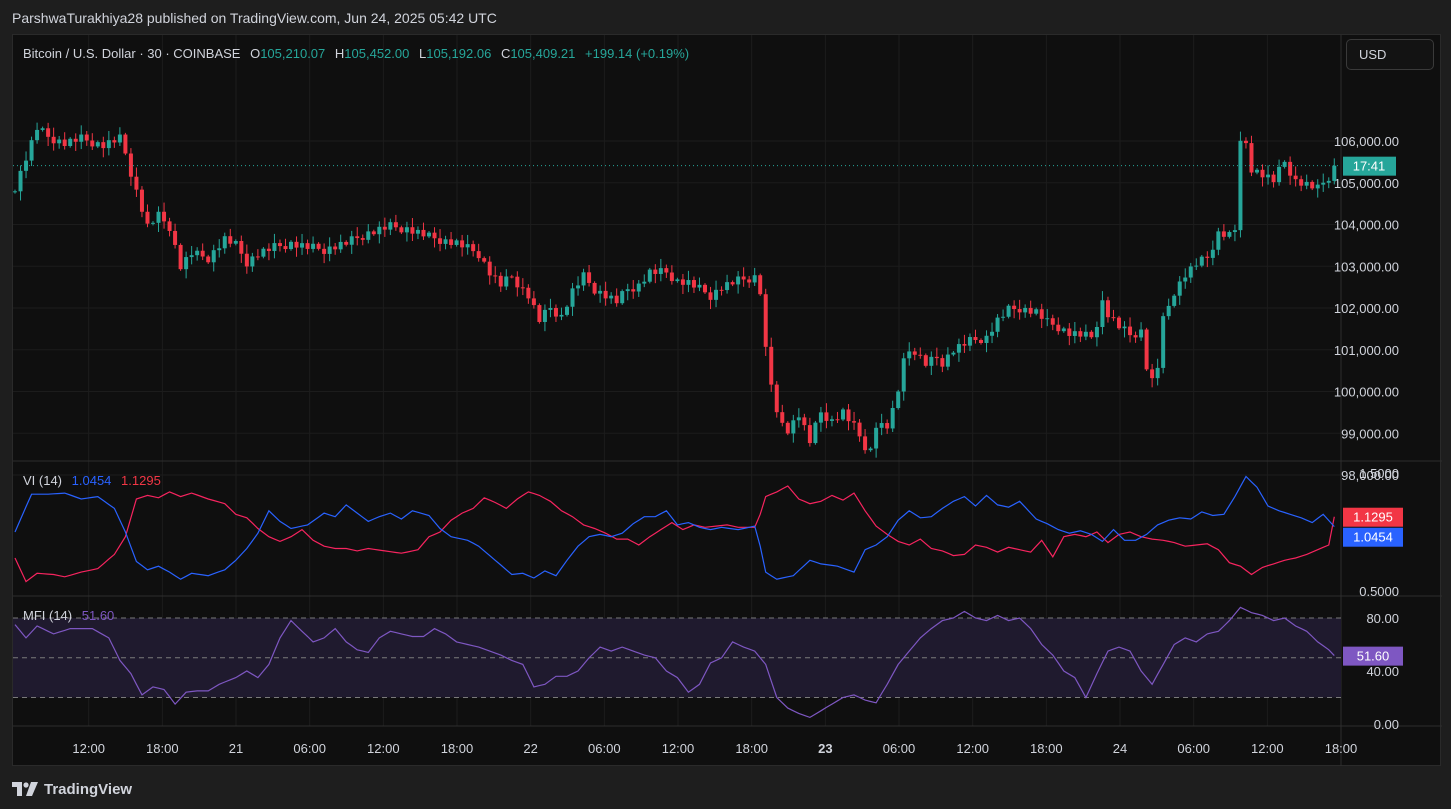 The width and height of the screenshot is (1451, 809). I want to click on mfi-axis-label: 0.00, so click(1386, 724).